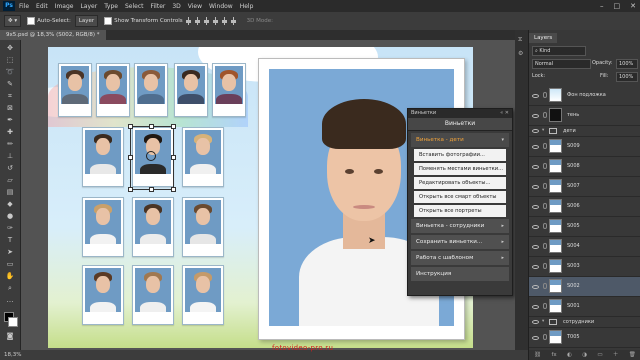 Image resolution: width=640 pixels, height=360 pixels. What do you see at coordinates (554, 355) in the screenshot?
I see `fx-icon: fx` at bounding box center [554, 355].